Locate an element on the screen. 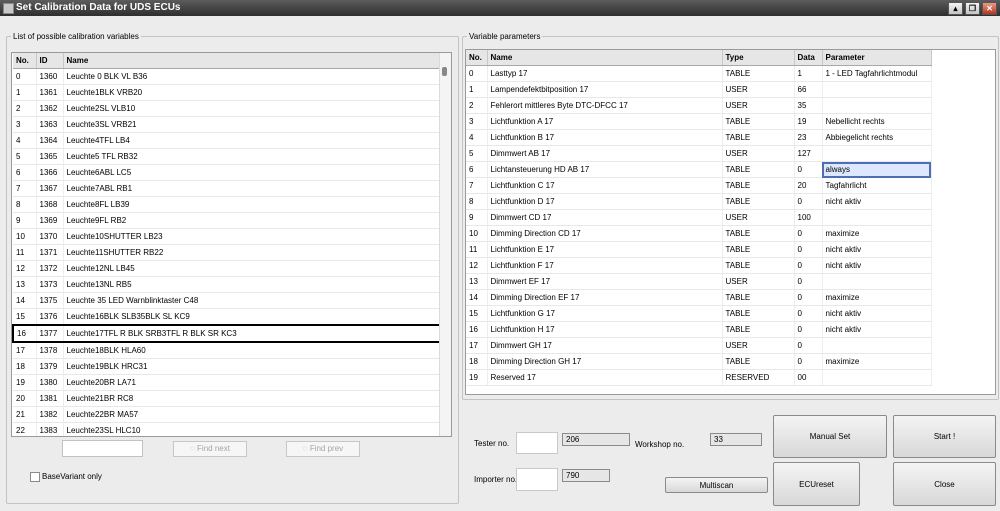  param-row: 13 Dimmwert EF 17 USER 0 is located at coordinates (699, 281).